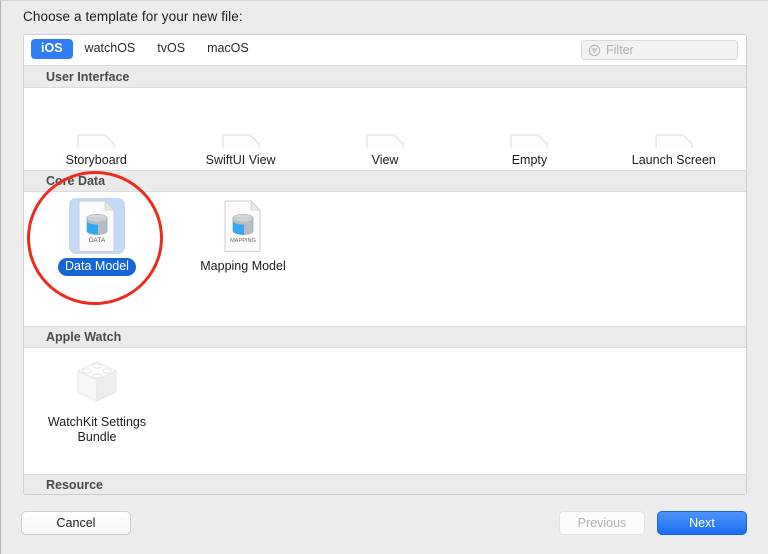 This screenshot has height=554, width=768. I want to click on mapping-model-document-icon: MAPPING, so click(243, 226).